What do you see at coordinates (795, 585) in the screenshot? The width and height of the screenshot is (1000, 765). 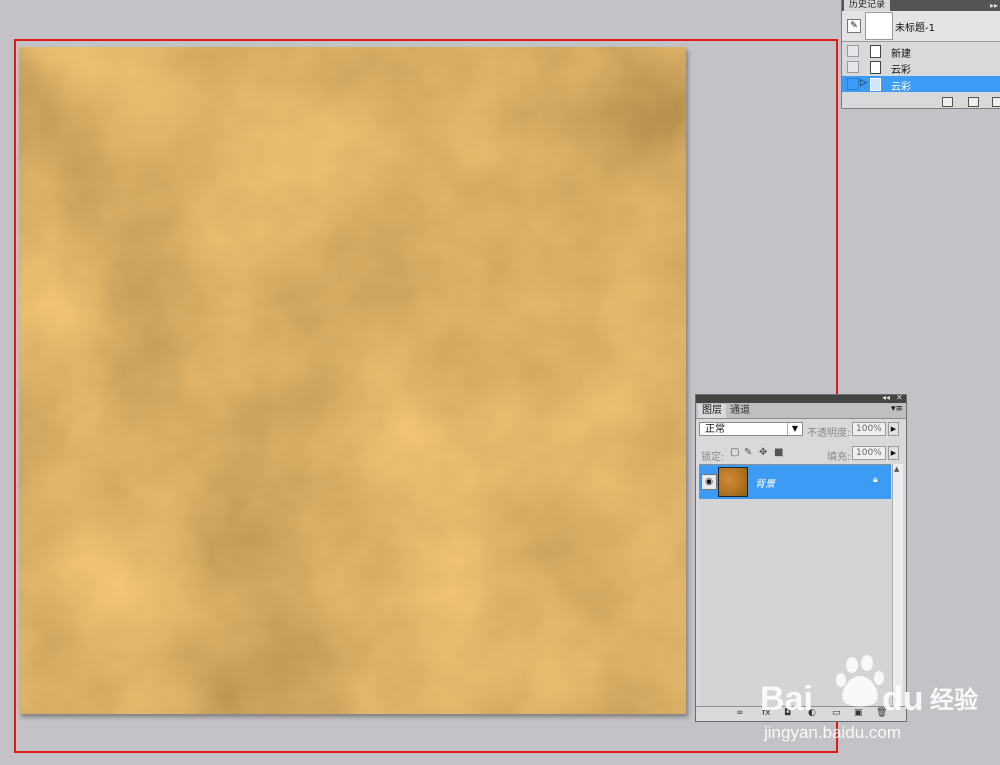 I see `layer-list: ◉ 背景 🔒︎` at bounding box center [795, 585].